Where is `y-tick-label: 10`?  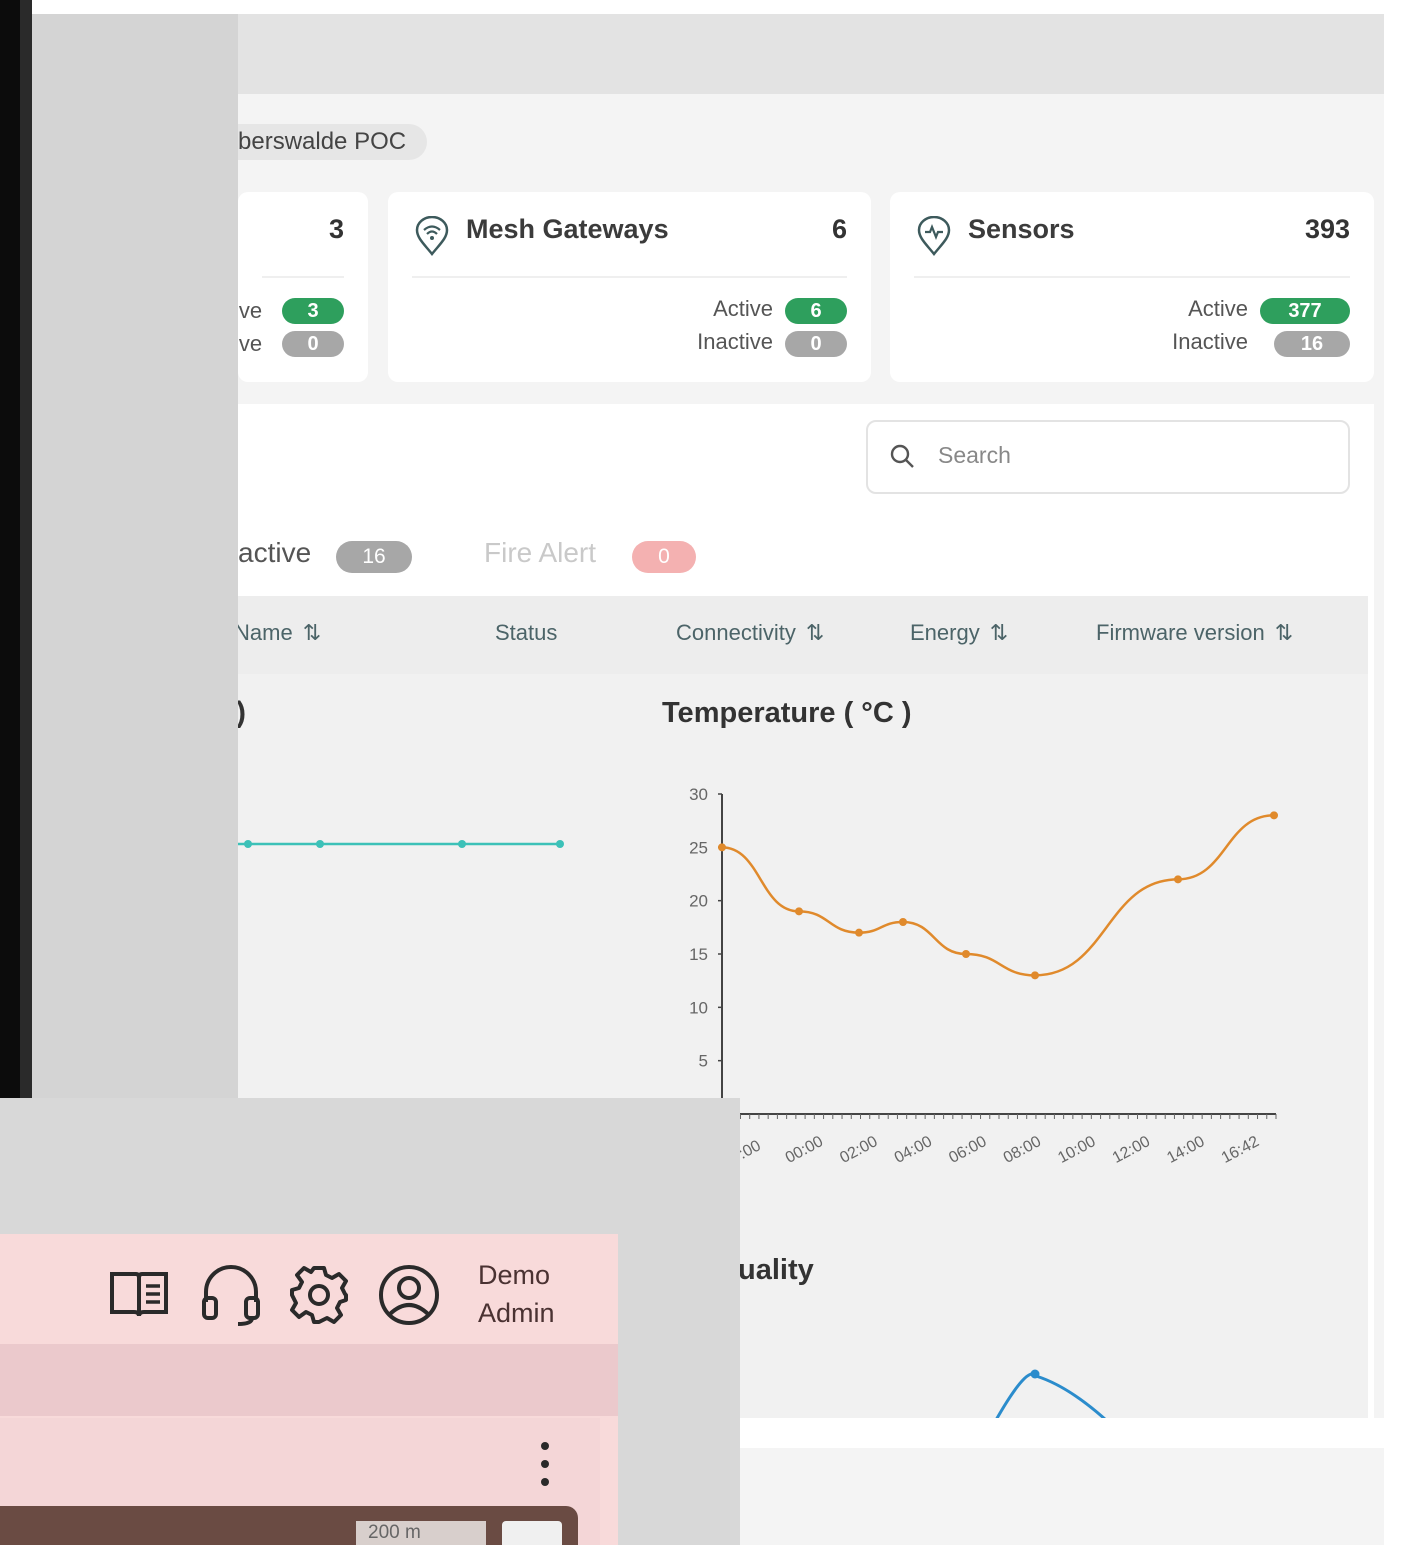 y-tick-label: 10 is located at coordinates (698, 1007).